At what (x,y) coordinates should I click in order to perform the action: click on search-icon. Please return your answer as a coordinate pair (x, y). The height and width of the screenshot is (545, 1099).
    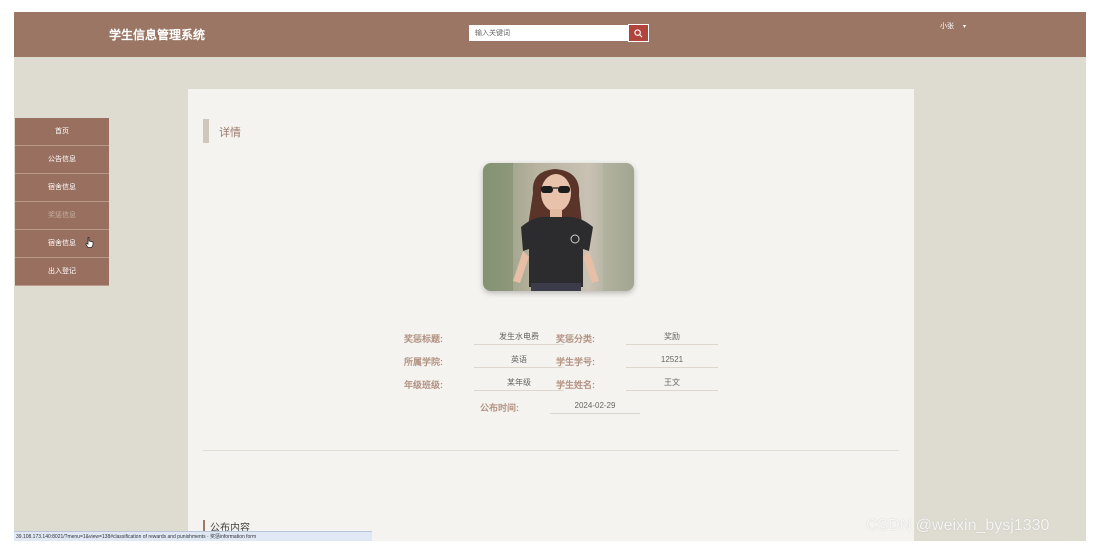
    Looking at the image, I should click on (638, 32).